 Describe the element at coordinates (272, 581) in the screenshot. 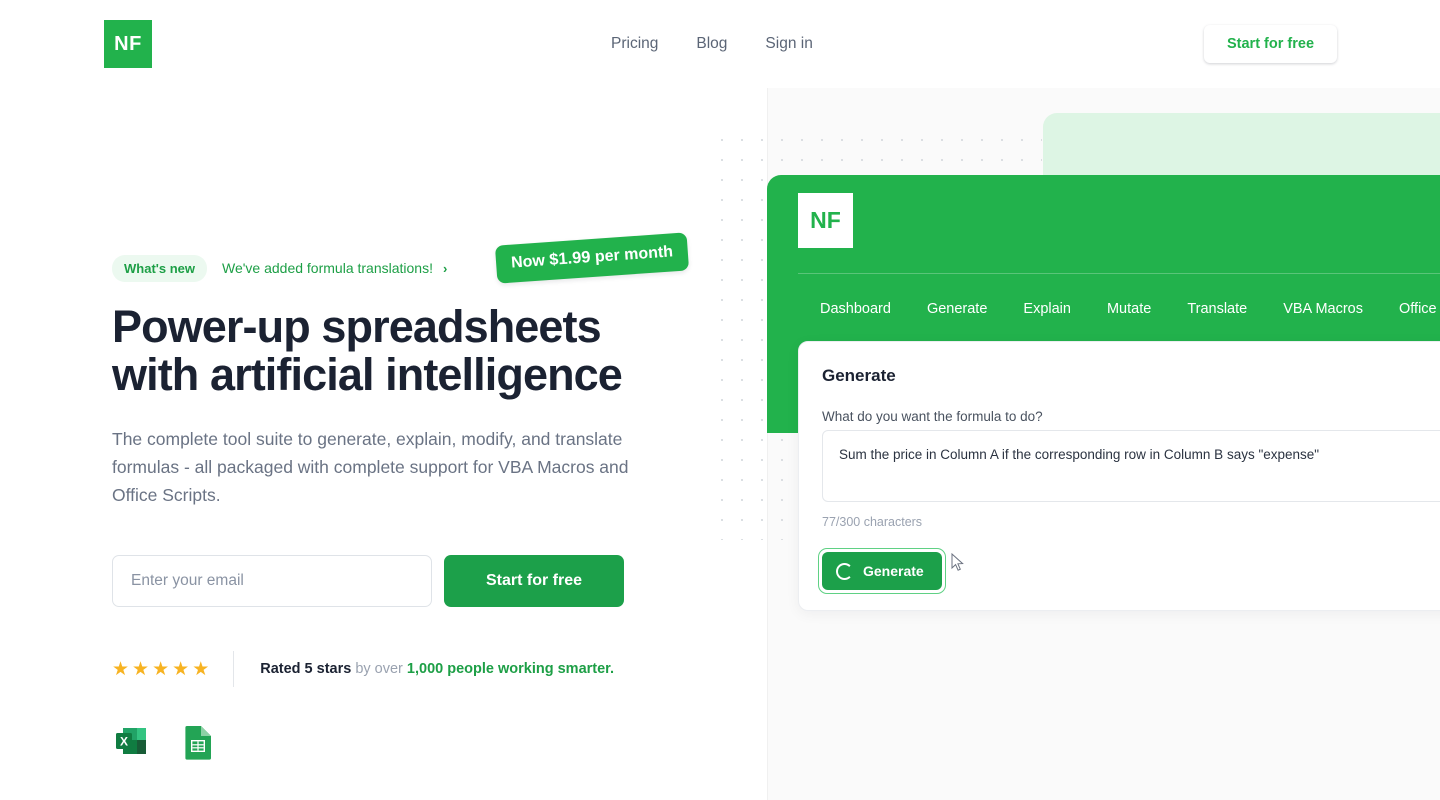

I see `email-input` at that location.